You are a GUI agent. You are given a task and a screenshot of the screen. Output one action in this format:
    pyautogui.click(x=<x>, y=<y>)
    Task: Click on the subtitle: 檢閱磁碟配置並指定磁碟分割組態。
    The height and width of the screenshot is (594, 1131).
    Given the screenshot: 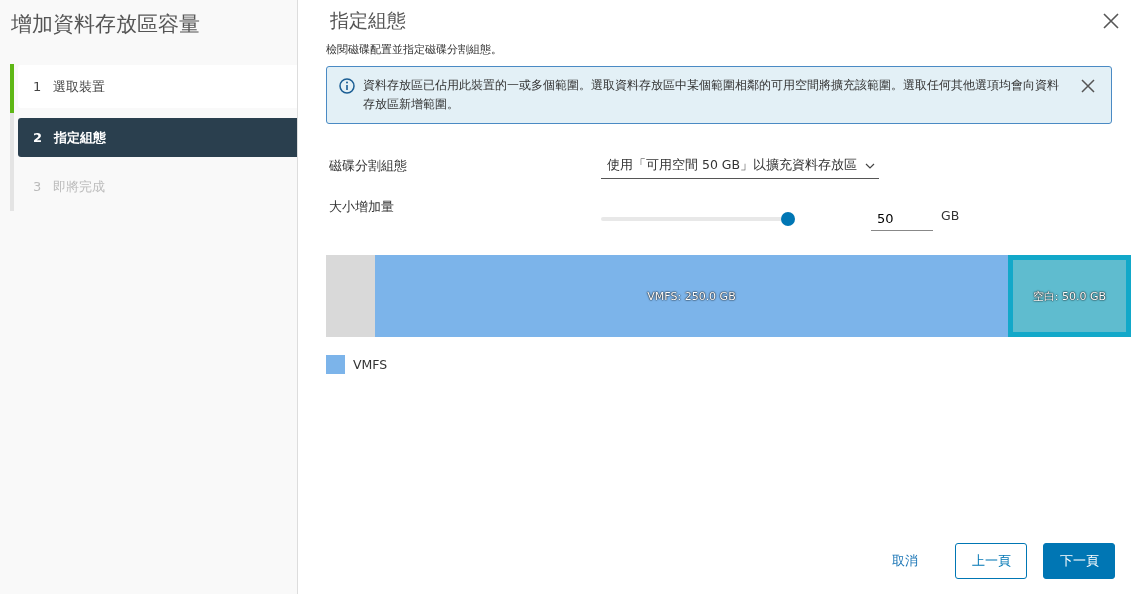 What is the action you would take?
    pyautogui.click(x=414, y=49)
    